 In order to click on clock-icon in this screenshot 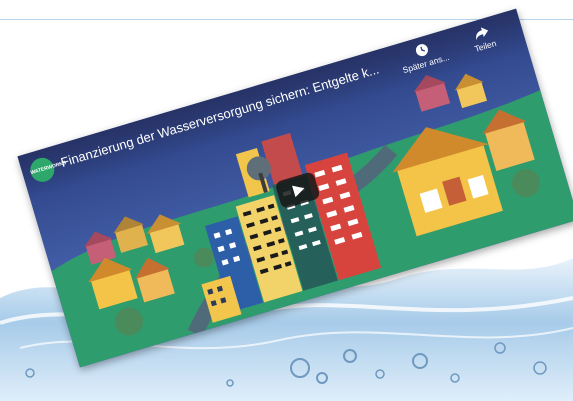, I will do `click(421, 50)`.